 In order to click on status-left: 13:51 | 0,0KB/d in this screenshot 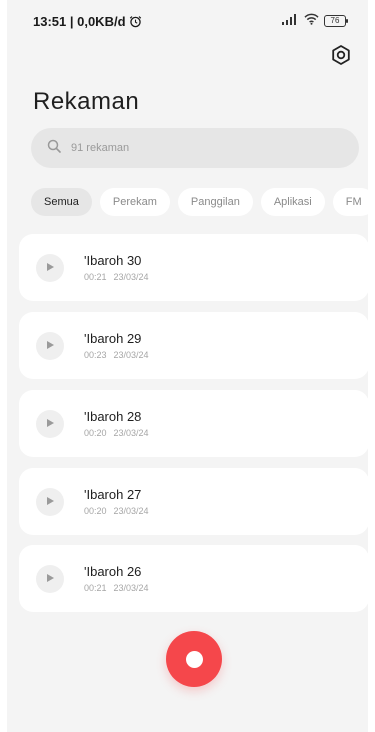, I will do `click(87, 21)`.